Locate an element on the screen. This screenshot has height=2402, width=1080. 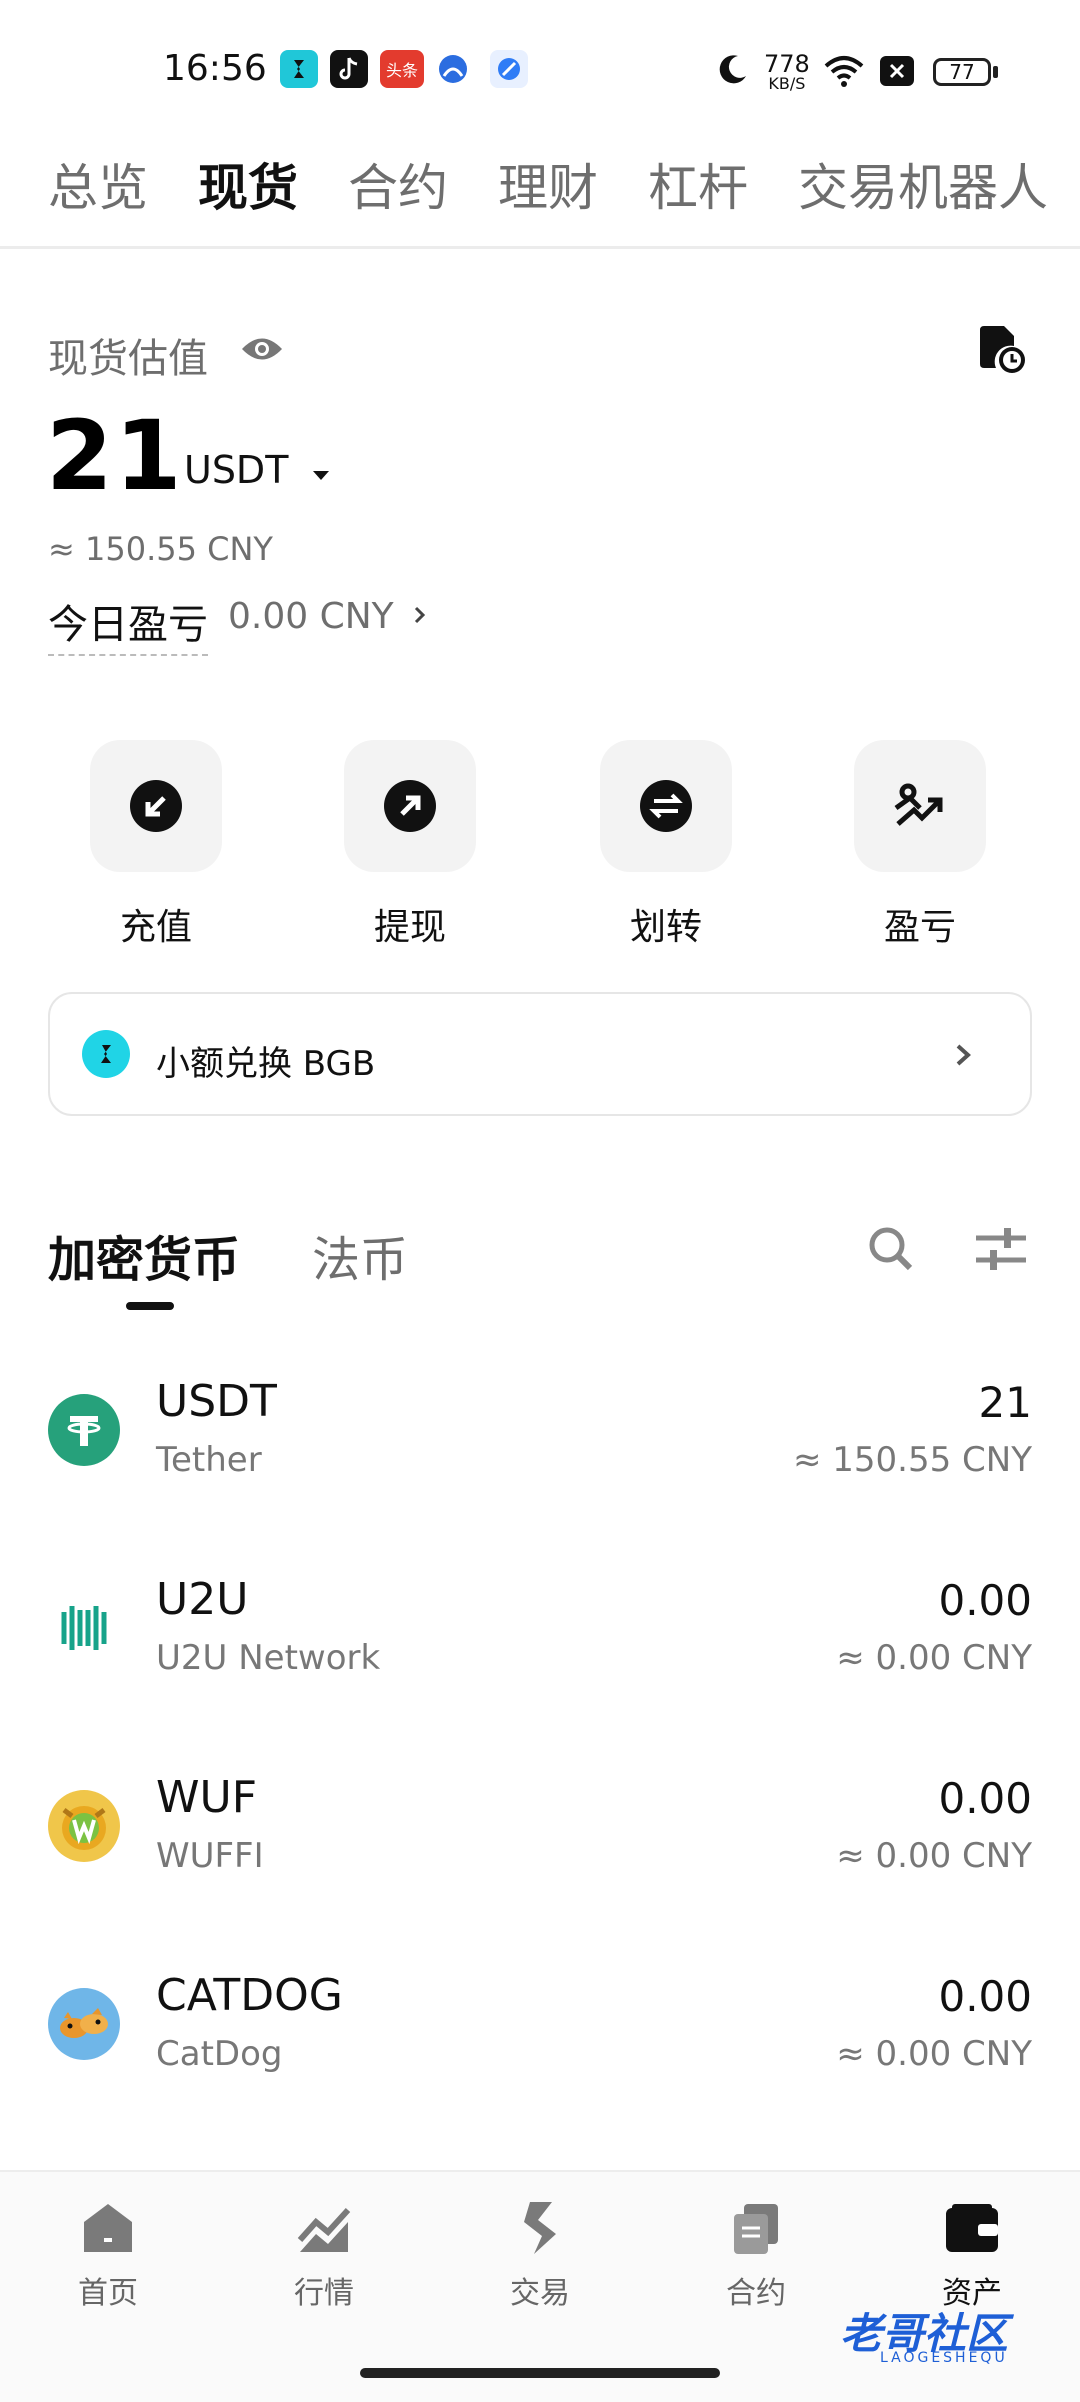
coin-symbol: CATDOG is located at coordinates (249, 1995).